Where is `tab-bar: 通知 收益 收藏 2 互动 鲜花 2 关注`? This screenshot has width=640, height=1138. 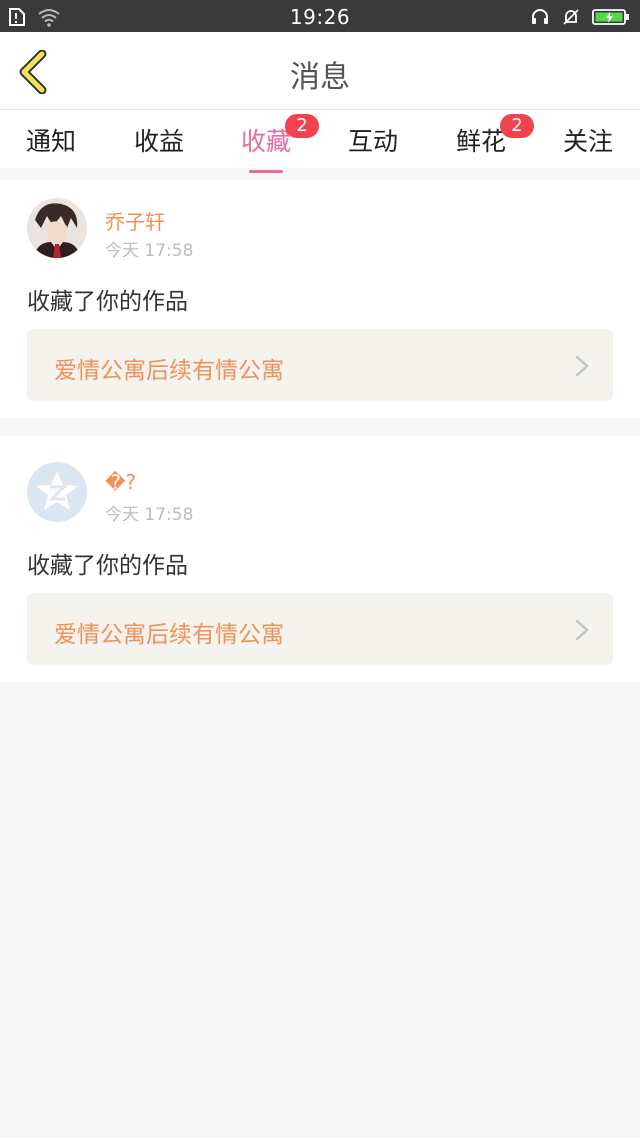 tab-bar: 通知 收益 收藏 2 互动 鲜花 2 关注 is located at coordinates (320, 141).